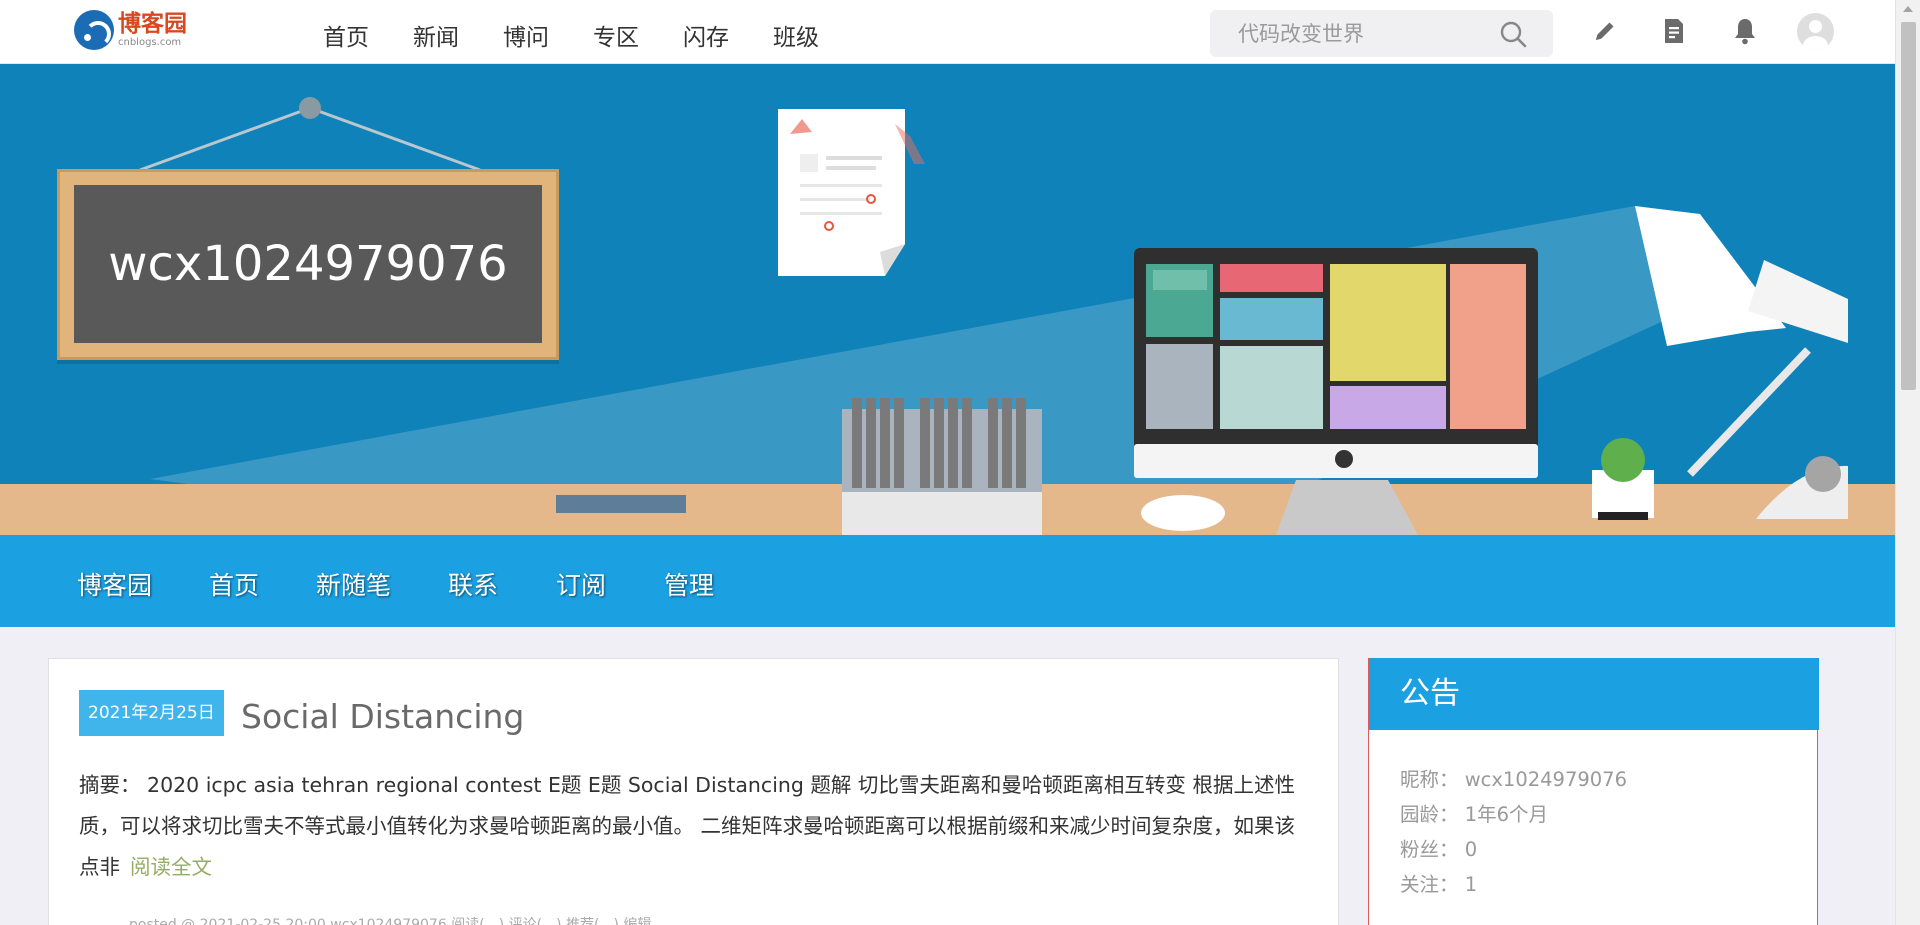 This screenshot has height=925, width=1920. Describe the element at coordinates (1605, 31) in the screenshot. I see `edit-icon` at that location.